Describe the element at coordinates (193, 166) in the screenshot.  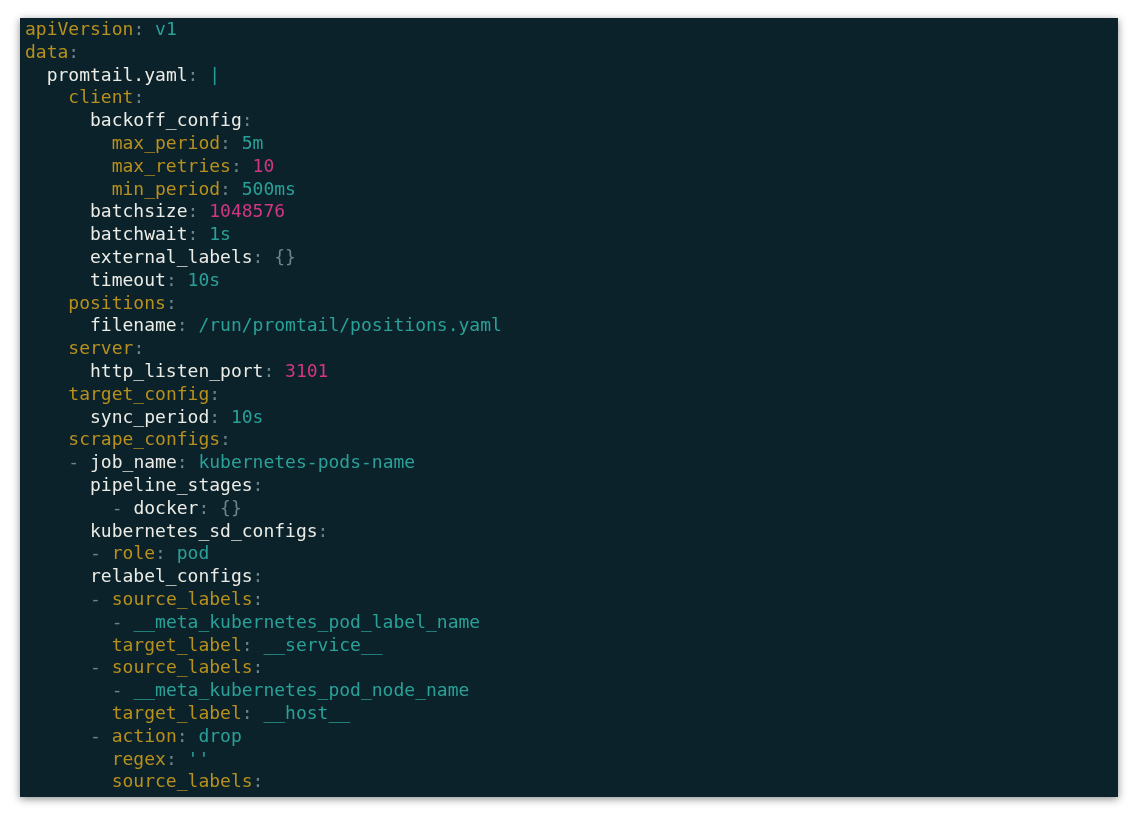
I see `code-line: max_retries: 10` at that location.